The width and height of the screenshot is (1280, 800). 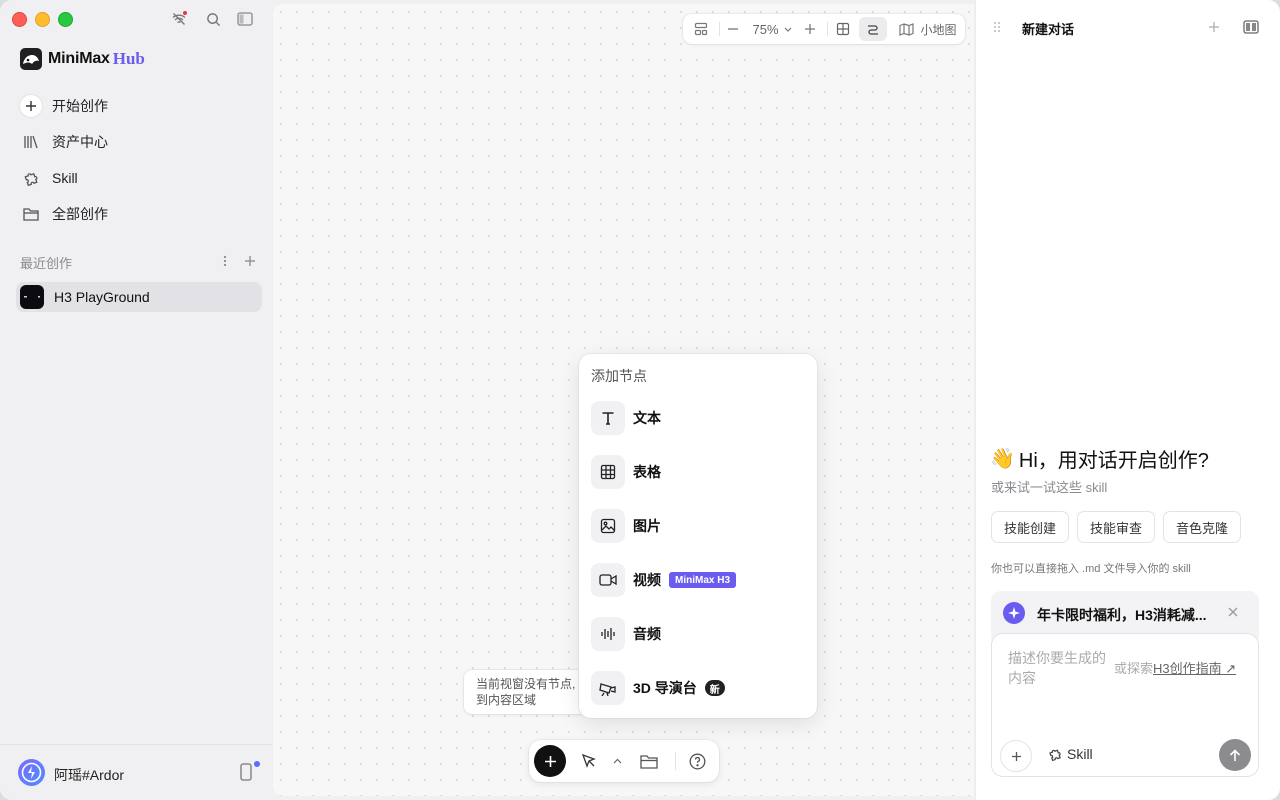 I want to click on app-logo: MiniMax Hub, so click(x=82, y=59).